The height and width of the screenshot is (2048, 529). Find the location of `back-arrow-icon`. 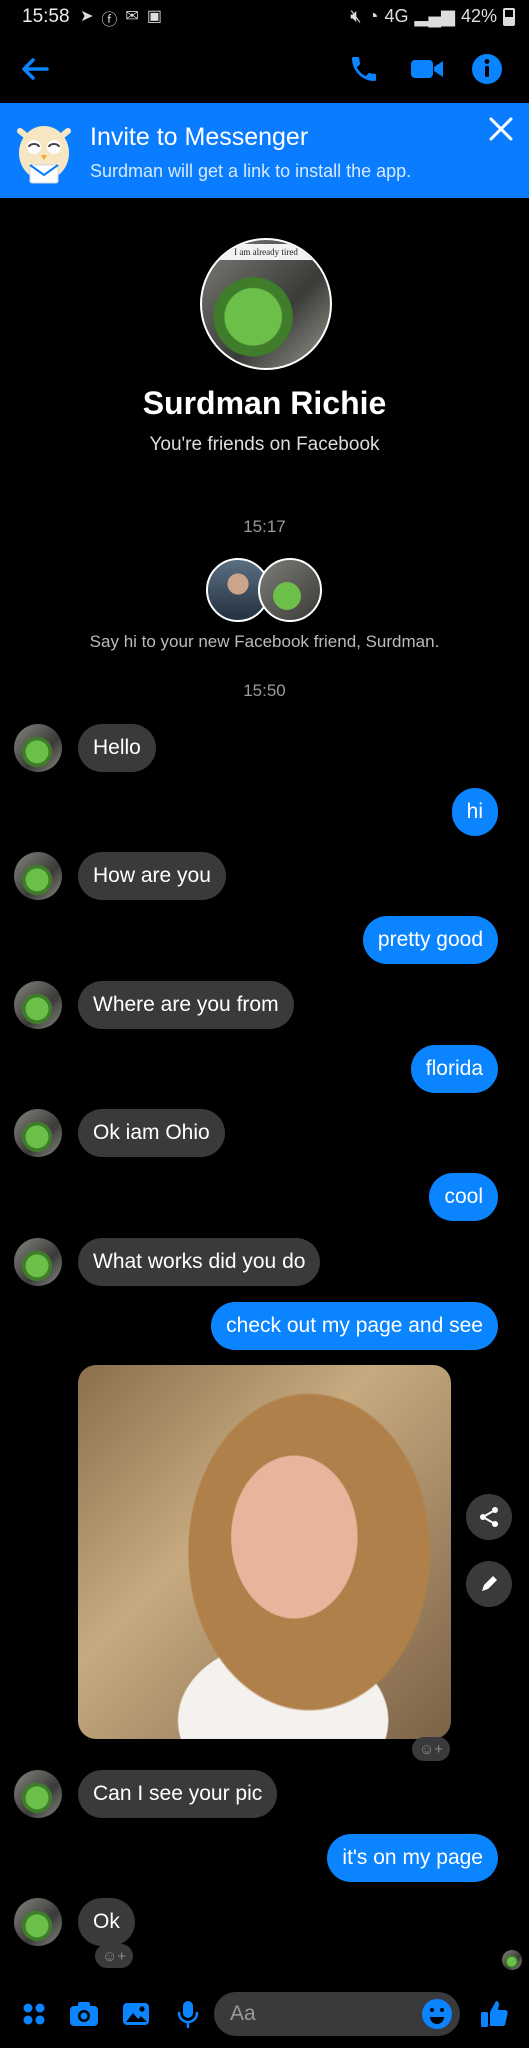

back-arrow-icon is located at coordinates (35, 69).